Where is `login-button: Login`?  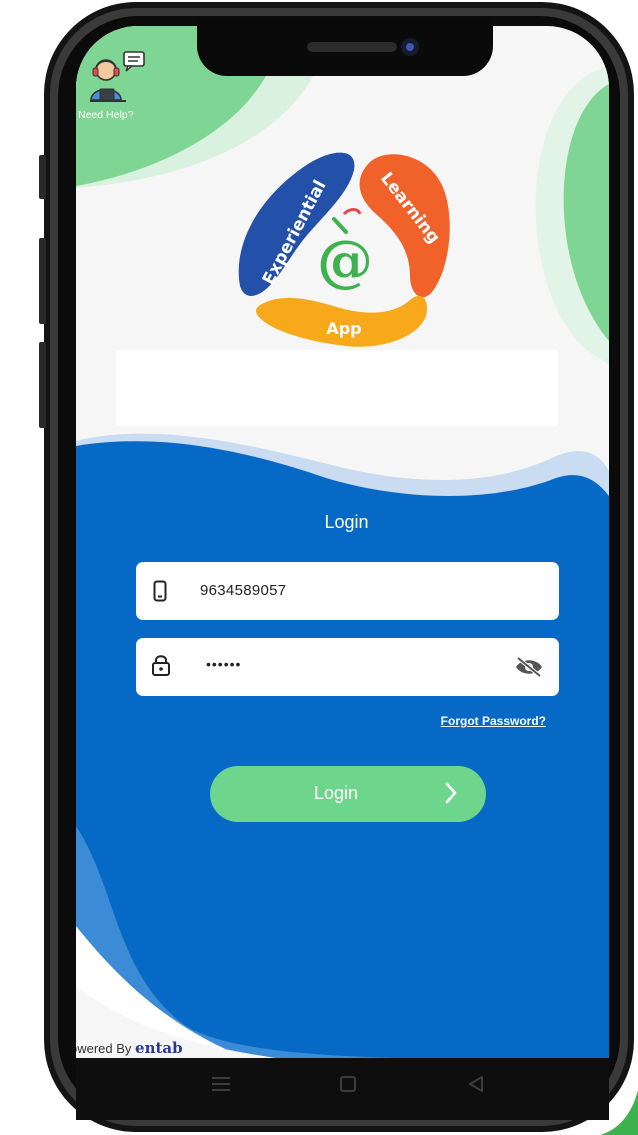 login-button: Login is located at coordinates (348, 794).